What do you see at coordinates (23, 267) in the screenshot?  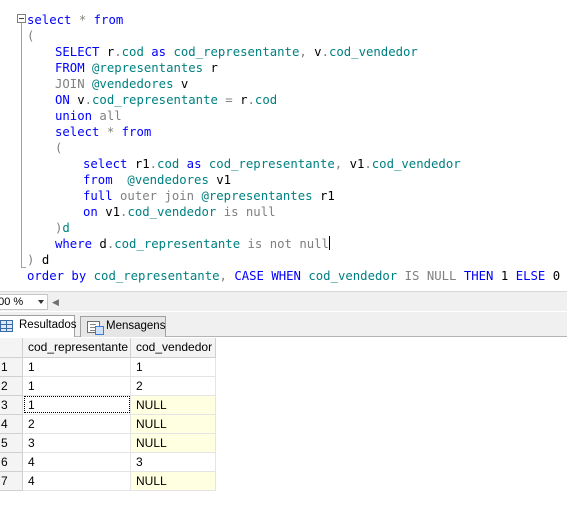 I see `outline-guide-end` at bounding box center [23, 267].